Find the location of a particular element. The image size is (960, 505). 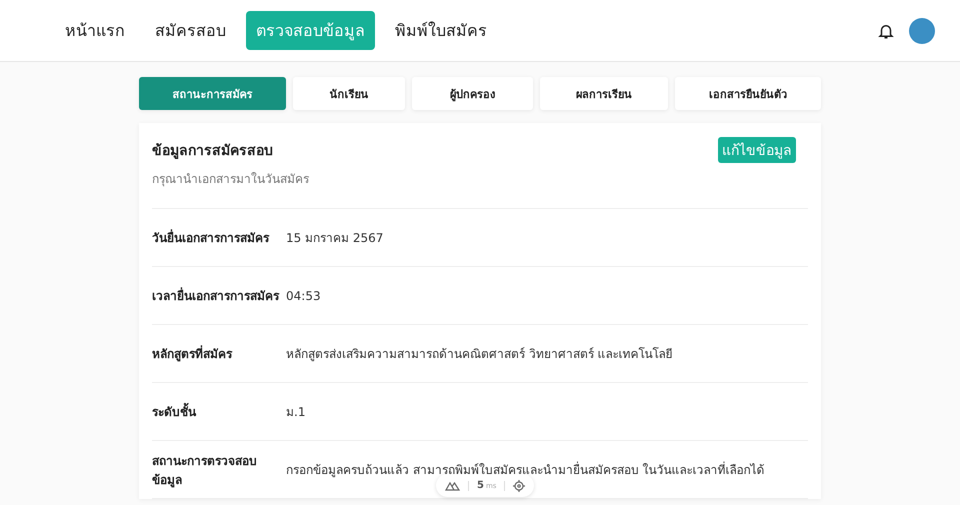

field-label: สถานะการตรวจสอบข้อมูล is located at coordinates (205, 470).